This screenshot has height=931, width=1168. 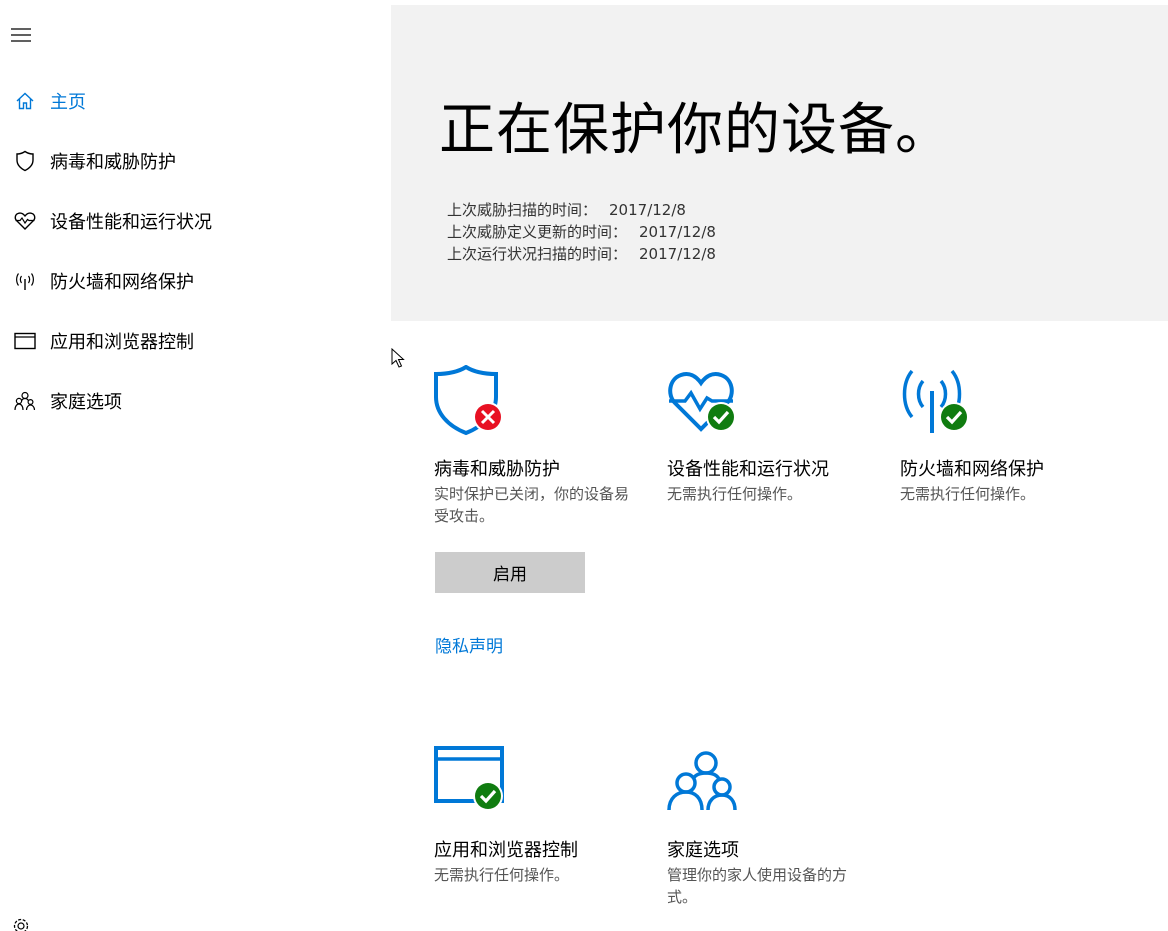 I want to click on sidebar-item-label: 家庭选项, so click(x=86, y=402).